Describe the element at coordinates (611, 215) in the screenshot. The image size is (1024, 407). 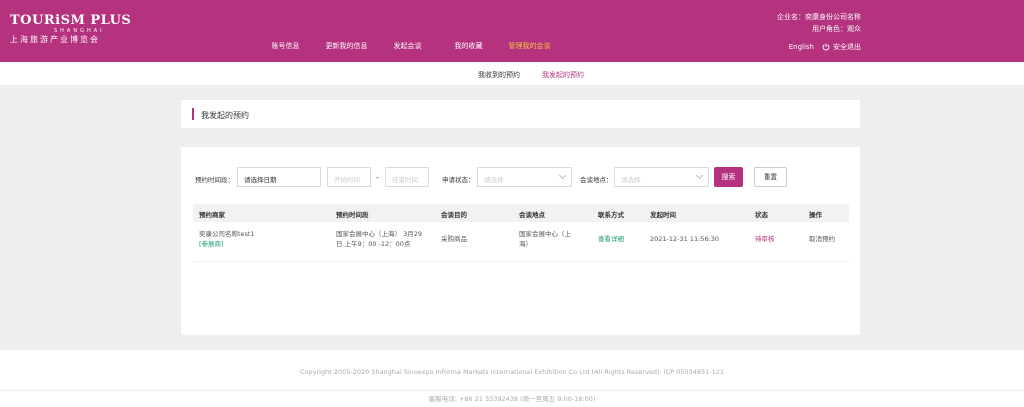
I see `header-contact: 联系方式` at that location.